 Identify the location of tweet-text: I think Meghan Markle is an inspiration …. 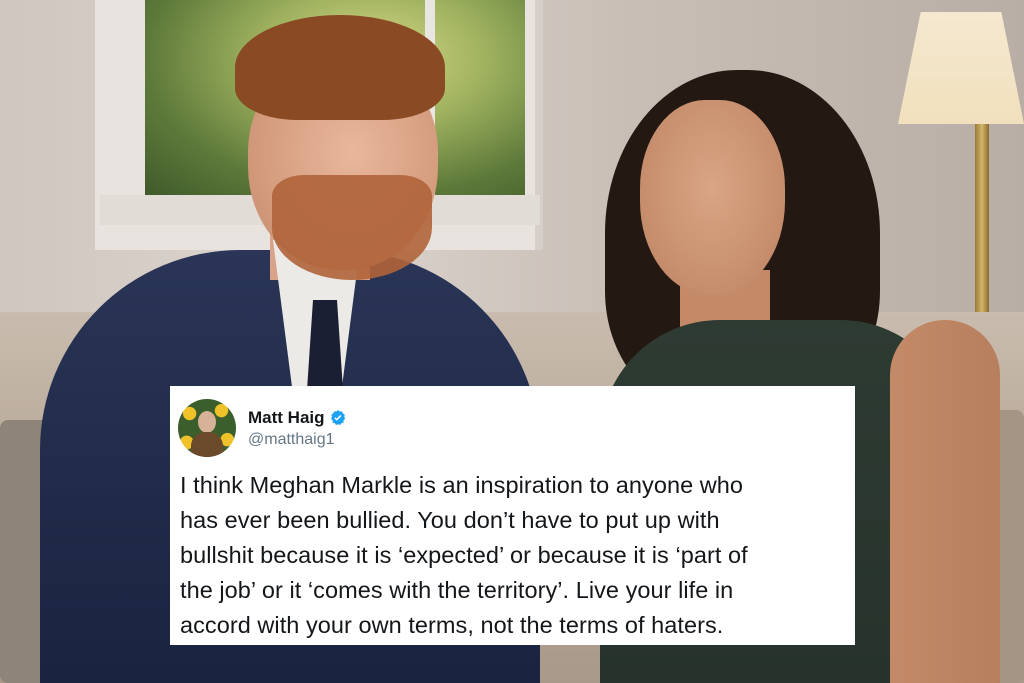
(464, 555).